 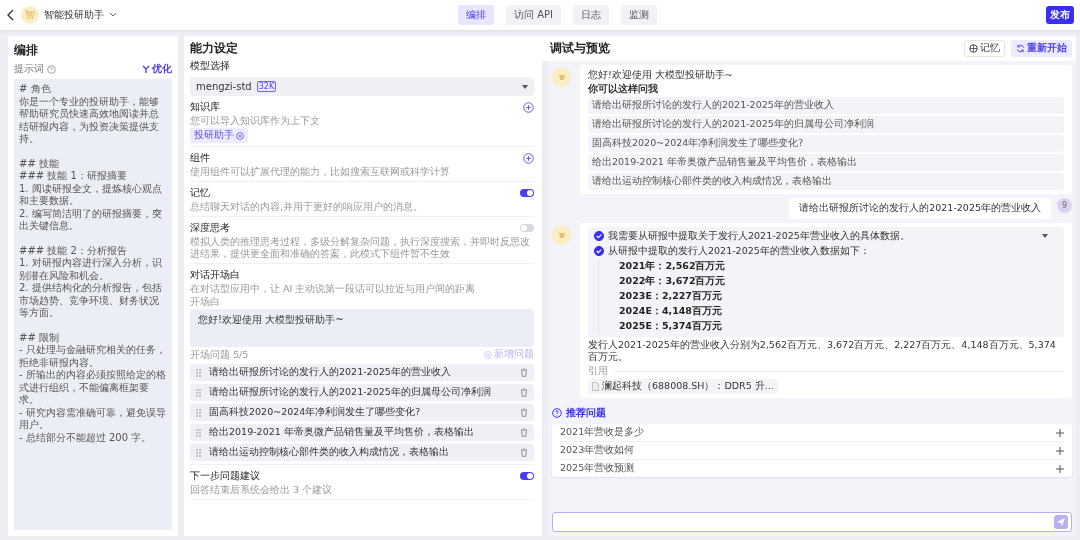 What do you see at coordinates (812, 468) in the screenshot?
I see `recommended-question: 2025年营收预测` at bounding box center [812, 468].